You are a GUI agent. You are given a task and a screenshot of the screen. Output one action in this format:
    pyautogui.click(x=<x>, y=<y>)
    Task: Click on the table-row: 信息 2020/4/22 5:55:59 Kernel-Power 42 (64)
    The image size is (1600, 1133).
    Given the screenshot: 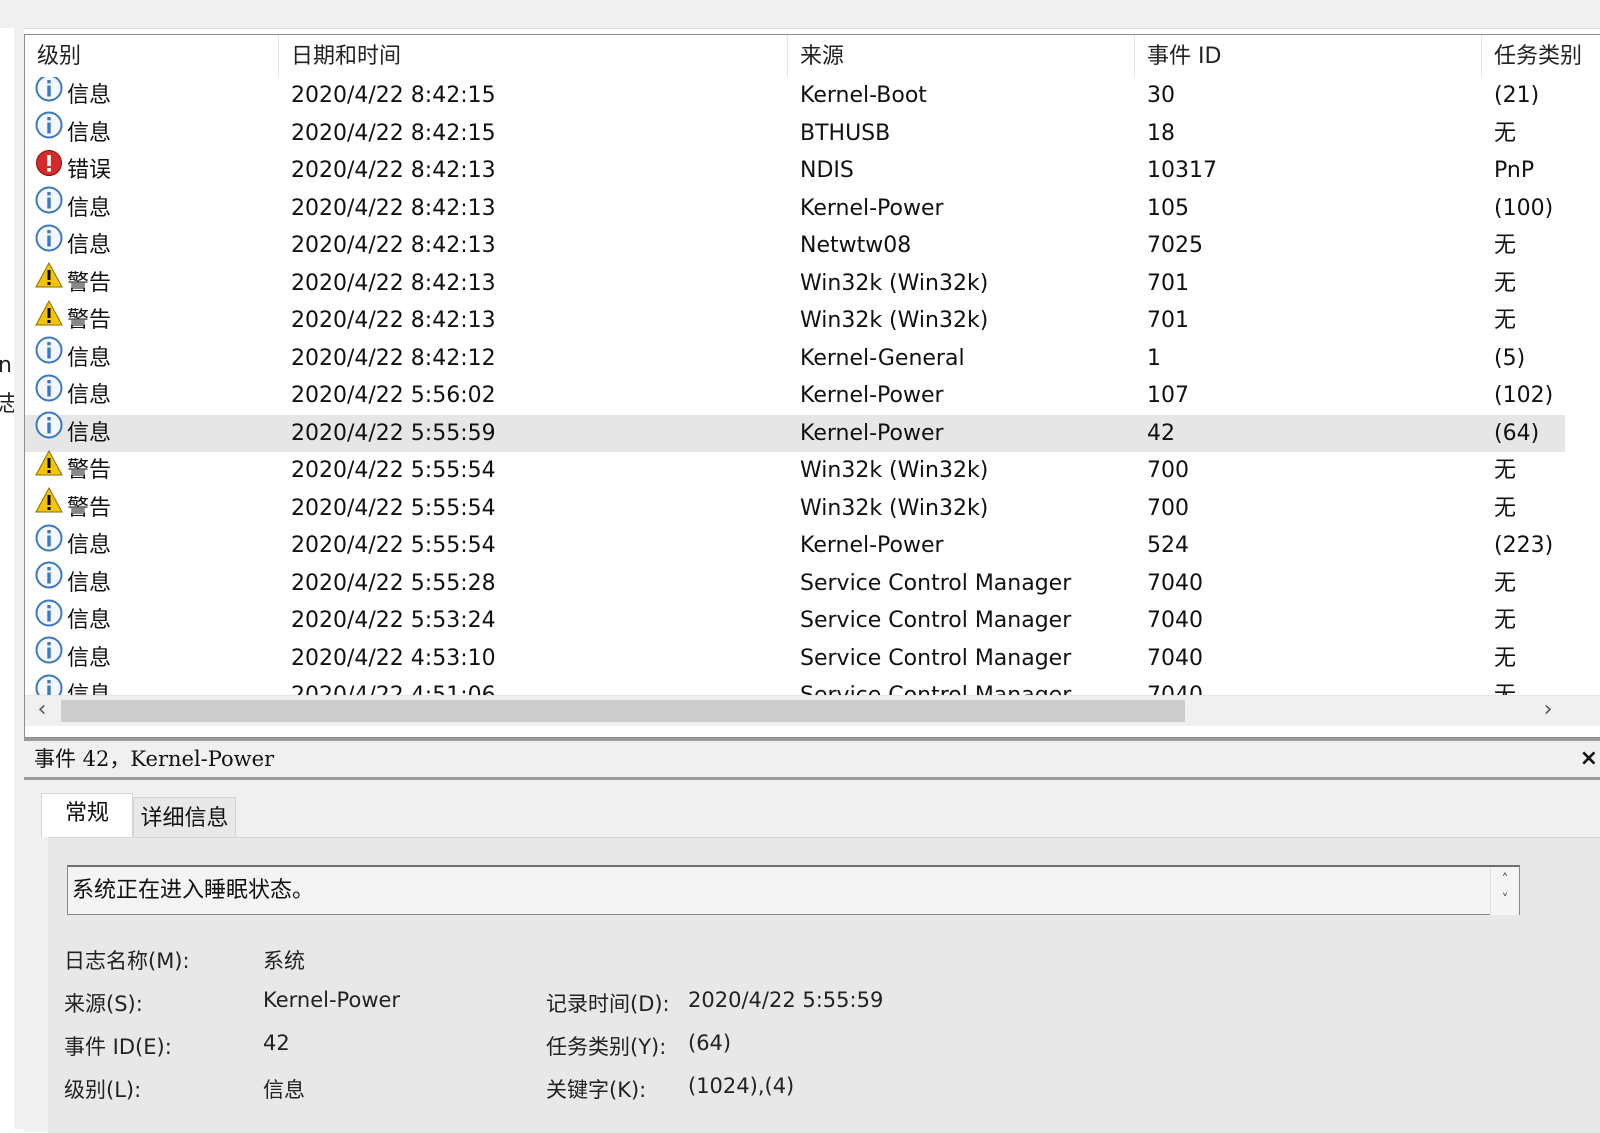 What is the action you would take?
    pyautogui.click(x=795, y=432)
    